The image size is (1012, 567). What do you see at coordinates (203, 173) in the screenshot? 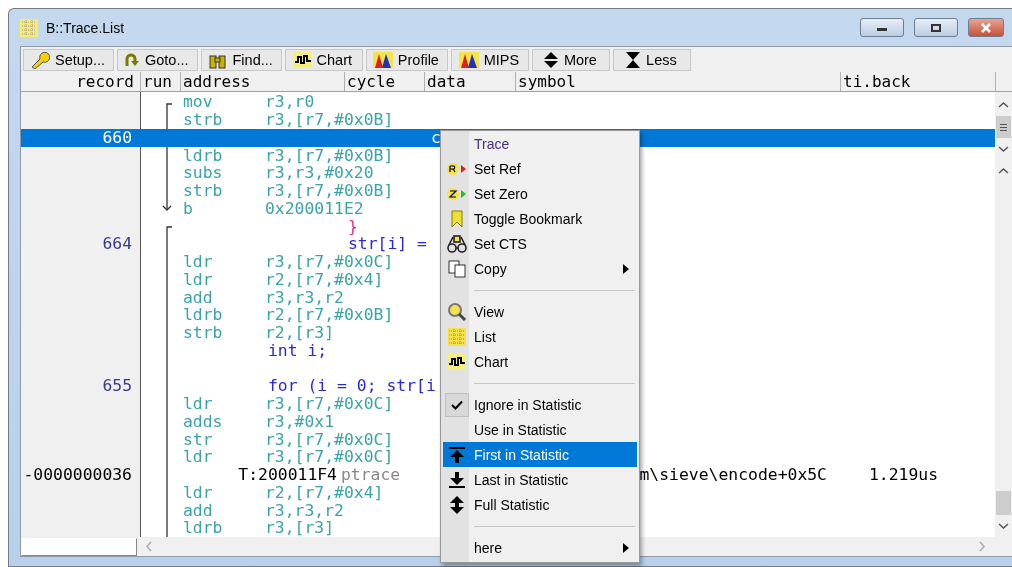
I see `instruction-mnemonic: subs` at bounding box center [203, 173].